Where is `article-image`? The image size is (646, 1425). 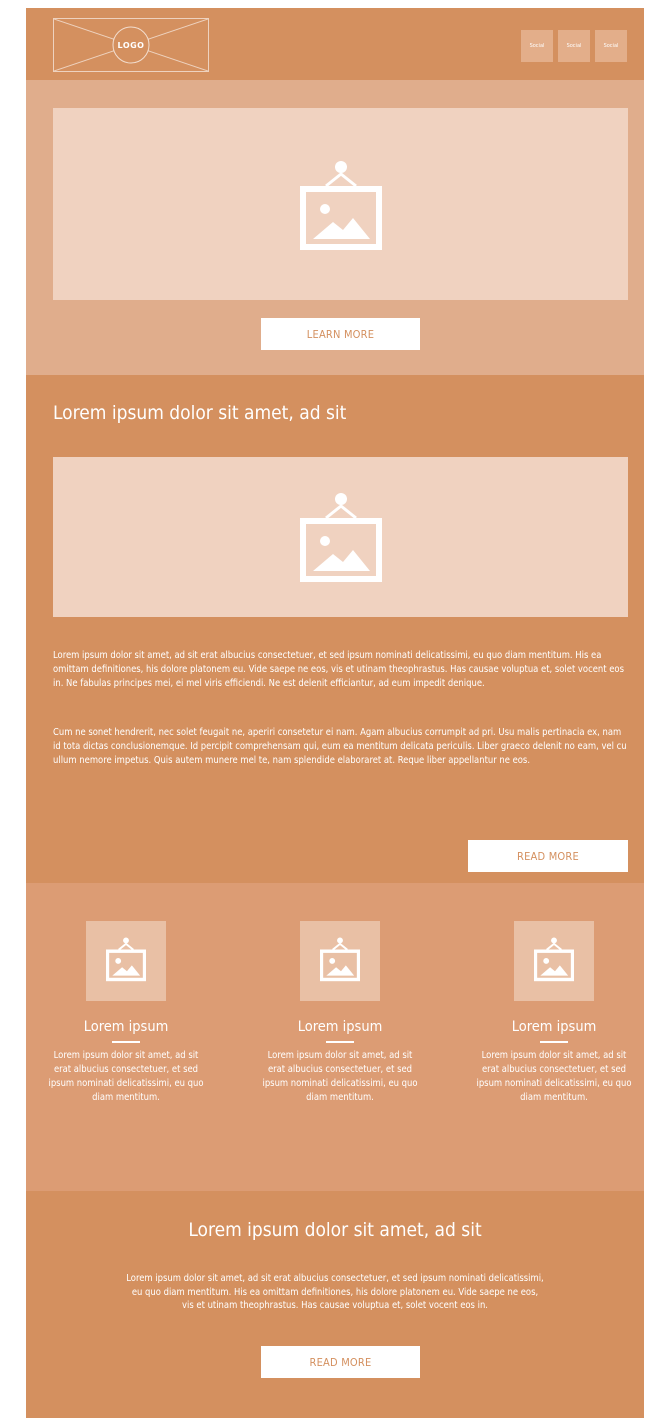 article-image is located at coordinates (340, 537).